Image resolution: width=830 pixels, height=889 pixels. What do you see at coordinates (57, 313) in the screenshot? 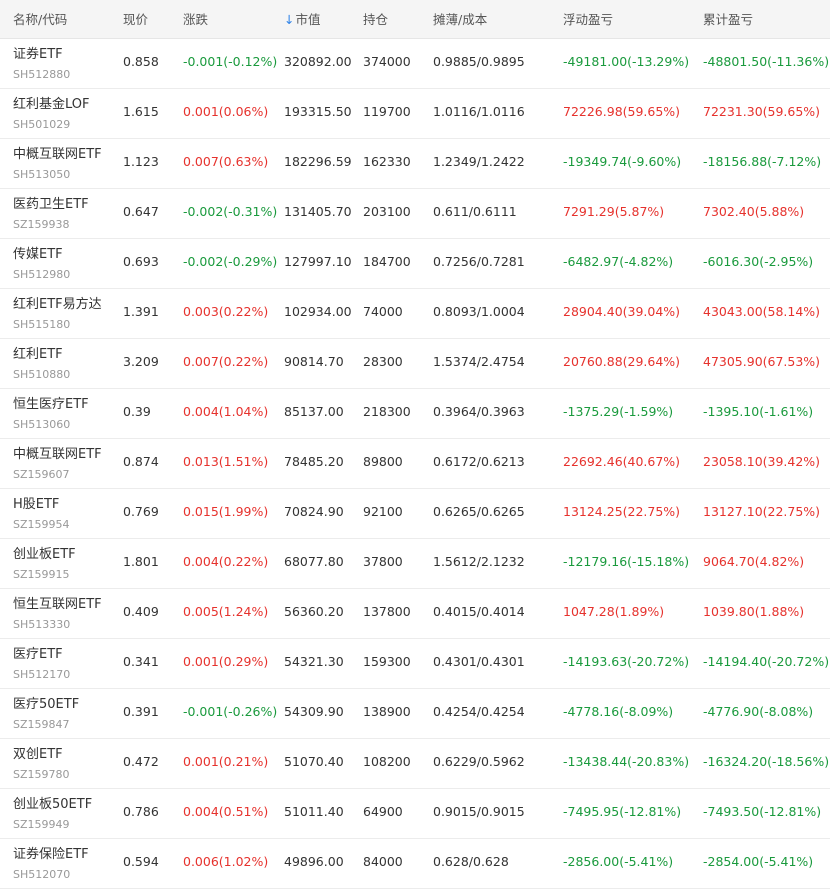
I see `fund-name-cell: 红利ETF易方达 SH515180` at bounding box center [57, 313].